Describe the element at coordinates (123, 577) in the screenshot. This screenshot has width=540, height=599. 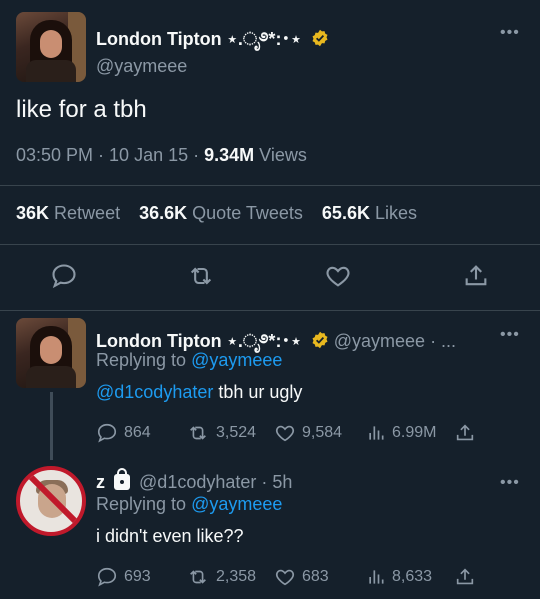
I see `reply2-reply-button: 693` at that location.